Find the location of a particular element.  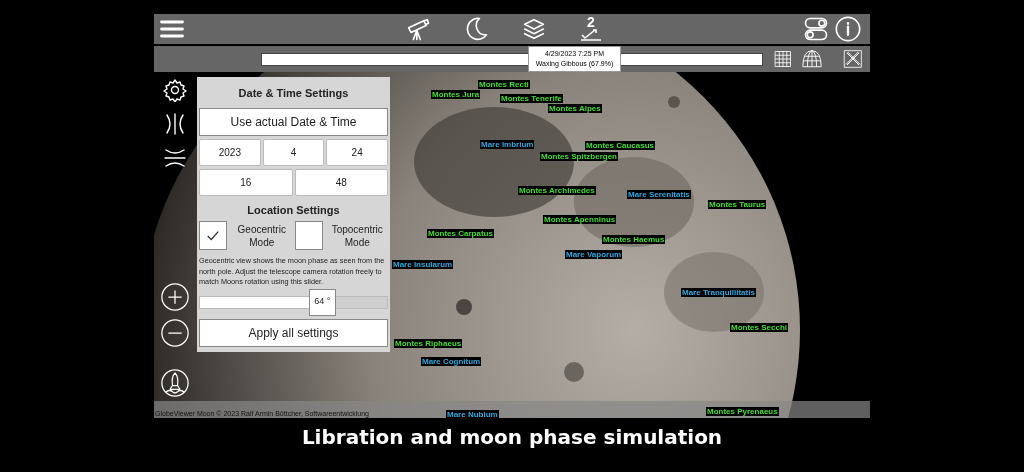

mode-label: Geocentric Mode is located at coordinates (261, 235).